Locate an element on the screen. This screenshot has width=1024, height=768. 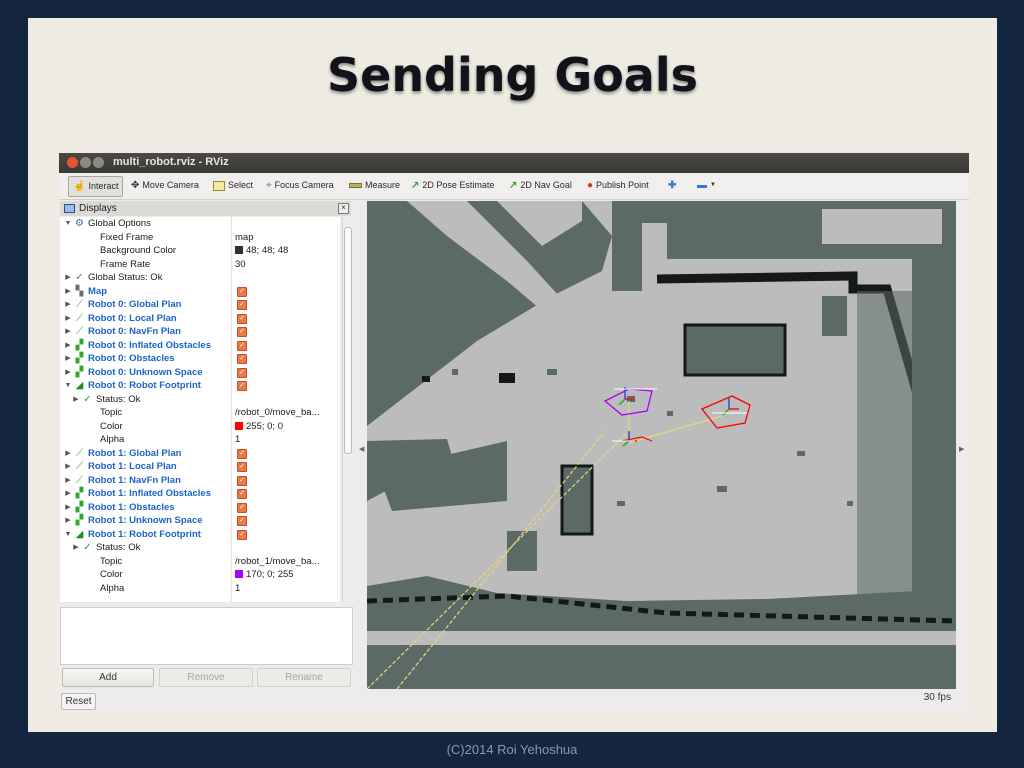
display-row: ▶ ▚ Map ✓ is located at coordinates (200, 291).